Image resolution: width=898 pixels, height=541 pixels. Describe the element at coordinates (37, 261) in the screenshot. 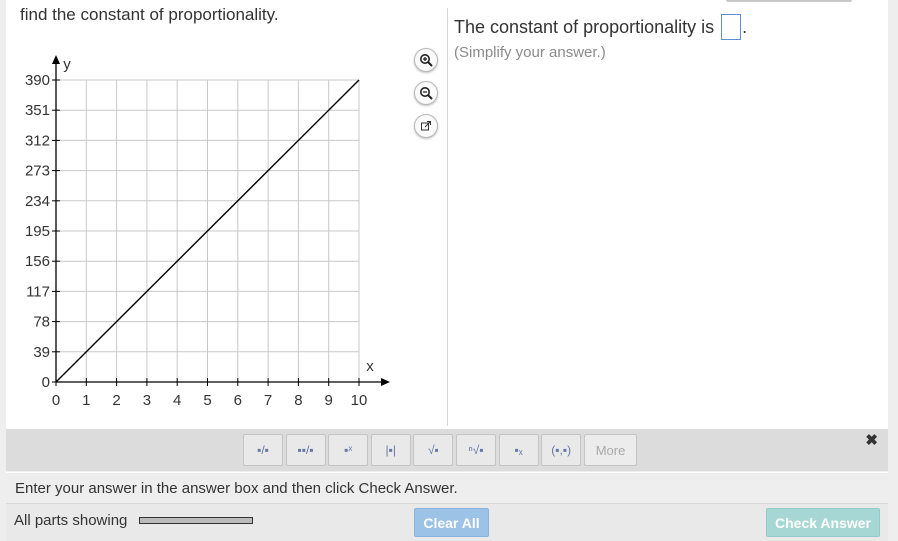

I see `y-tick-label: 156` at that location.